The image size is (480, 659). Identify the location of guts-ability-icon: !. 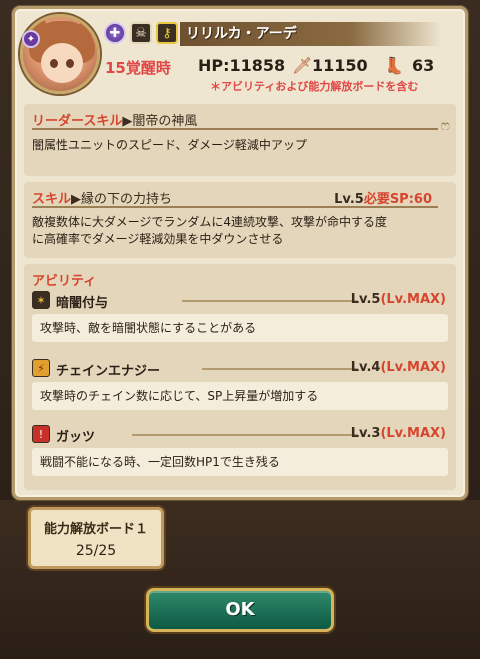
(41, 434).